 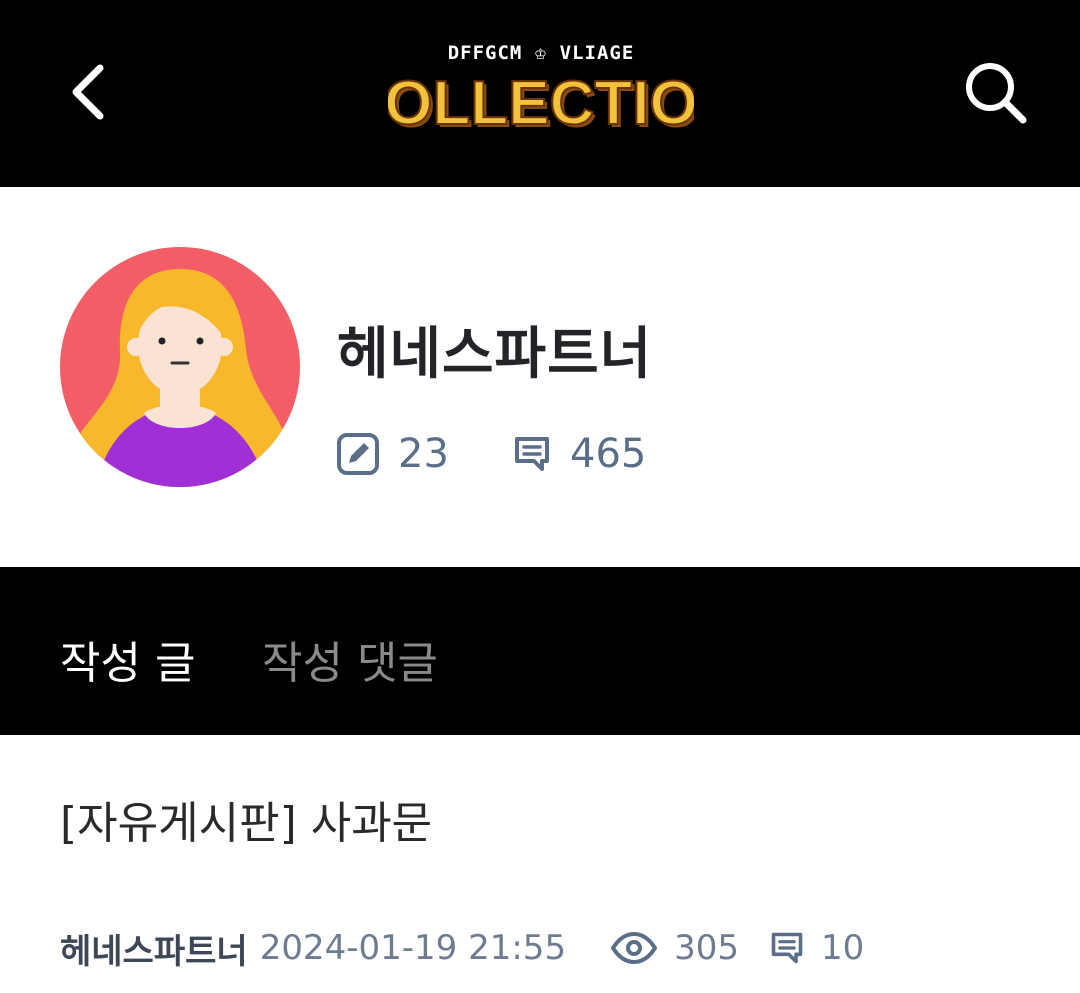 I want to click on tab-comments: 작성 댓글, so click(x=350, y=659).